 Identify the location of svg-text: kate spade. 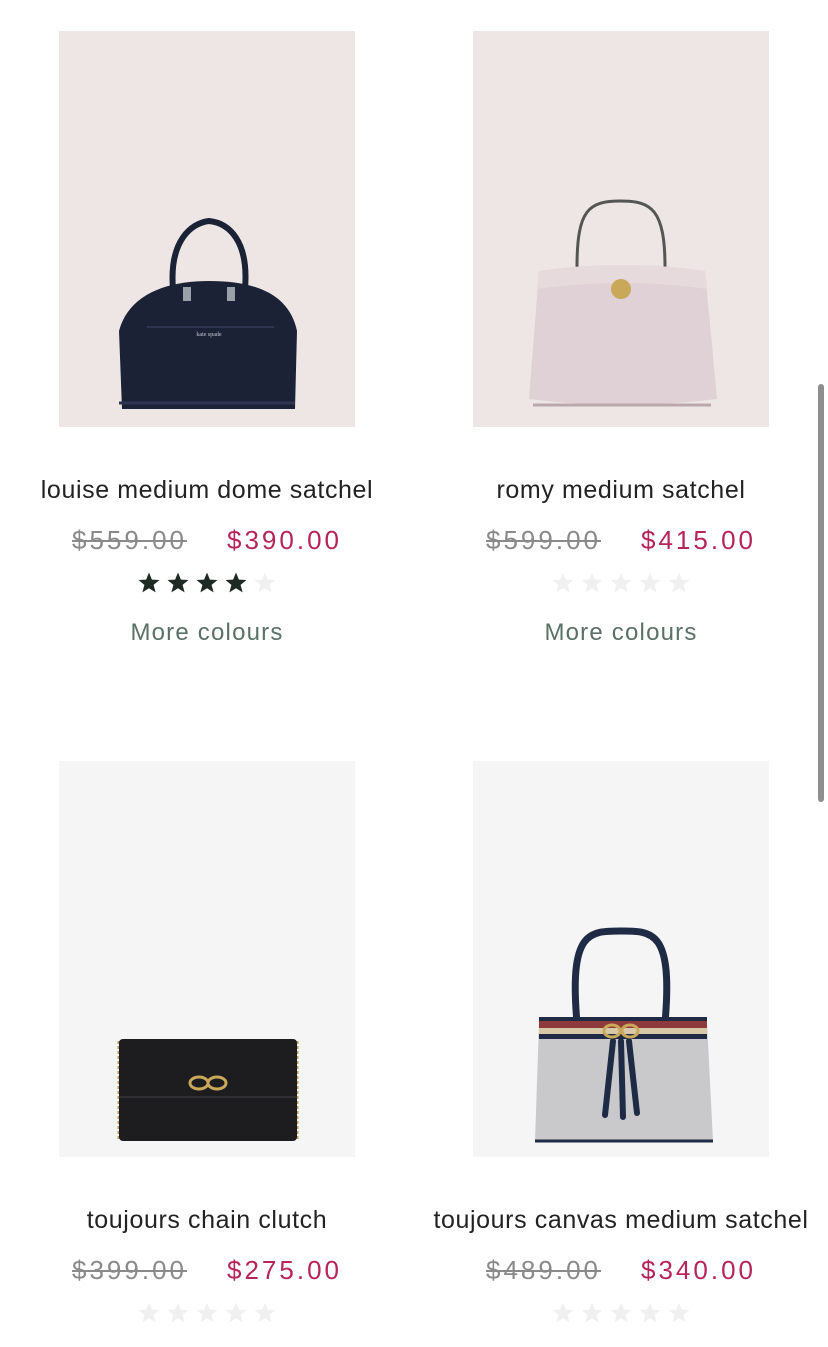
(208, 335).